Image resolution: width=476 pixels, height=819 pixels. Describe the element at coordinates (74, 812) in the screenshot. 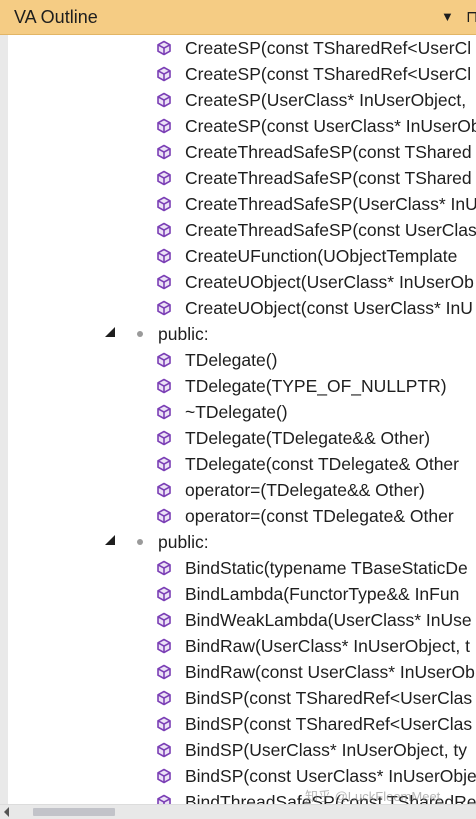

I see `scrollbar-thumb` at that location.